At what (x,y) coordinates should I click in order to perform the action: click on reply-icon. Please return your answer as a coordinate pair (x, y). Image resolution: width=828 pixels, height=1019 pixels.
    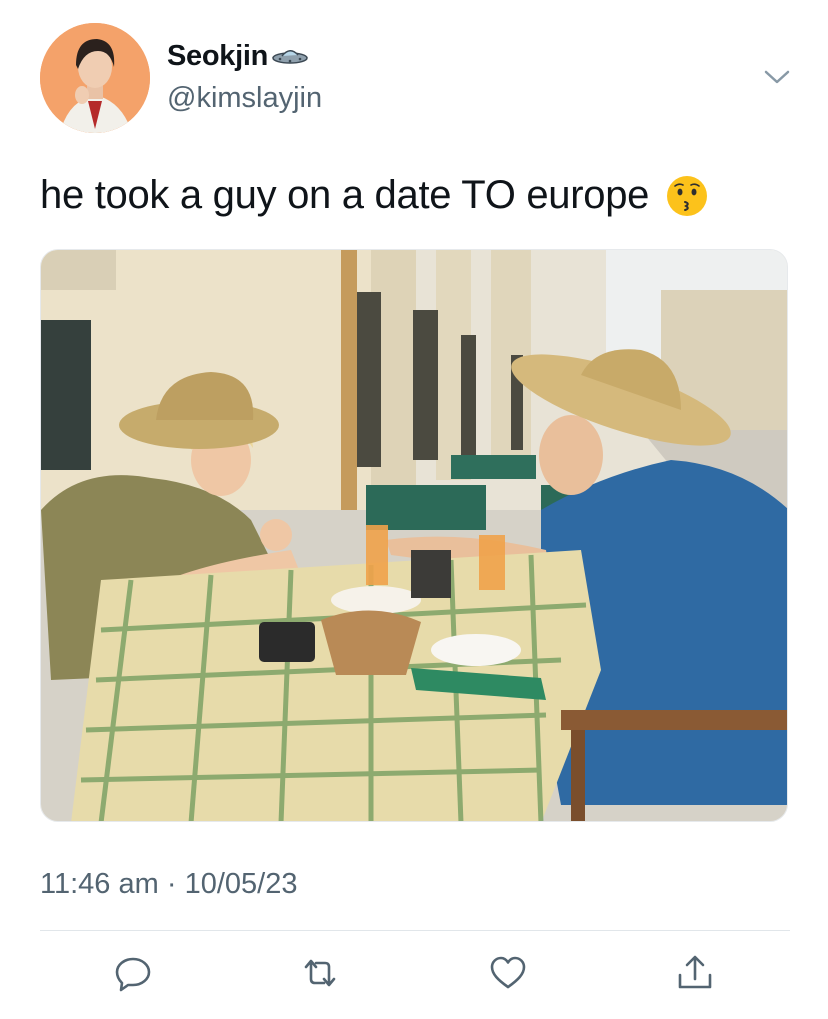
    Looking at the image, I should click on (133, 974).